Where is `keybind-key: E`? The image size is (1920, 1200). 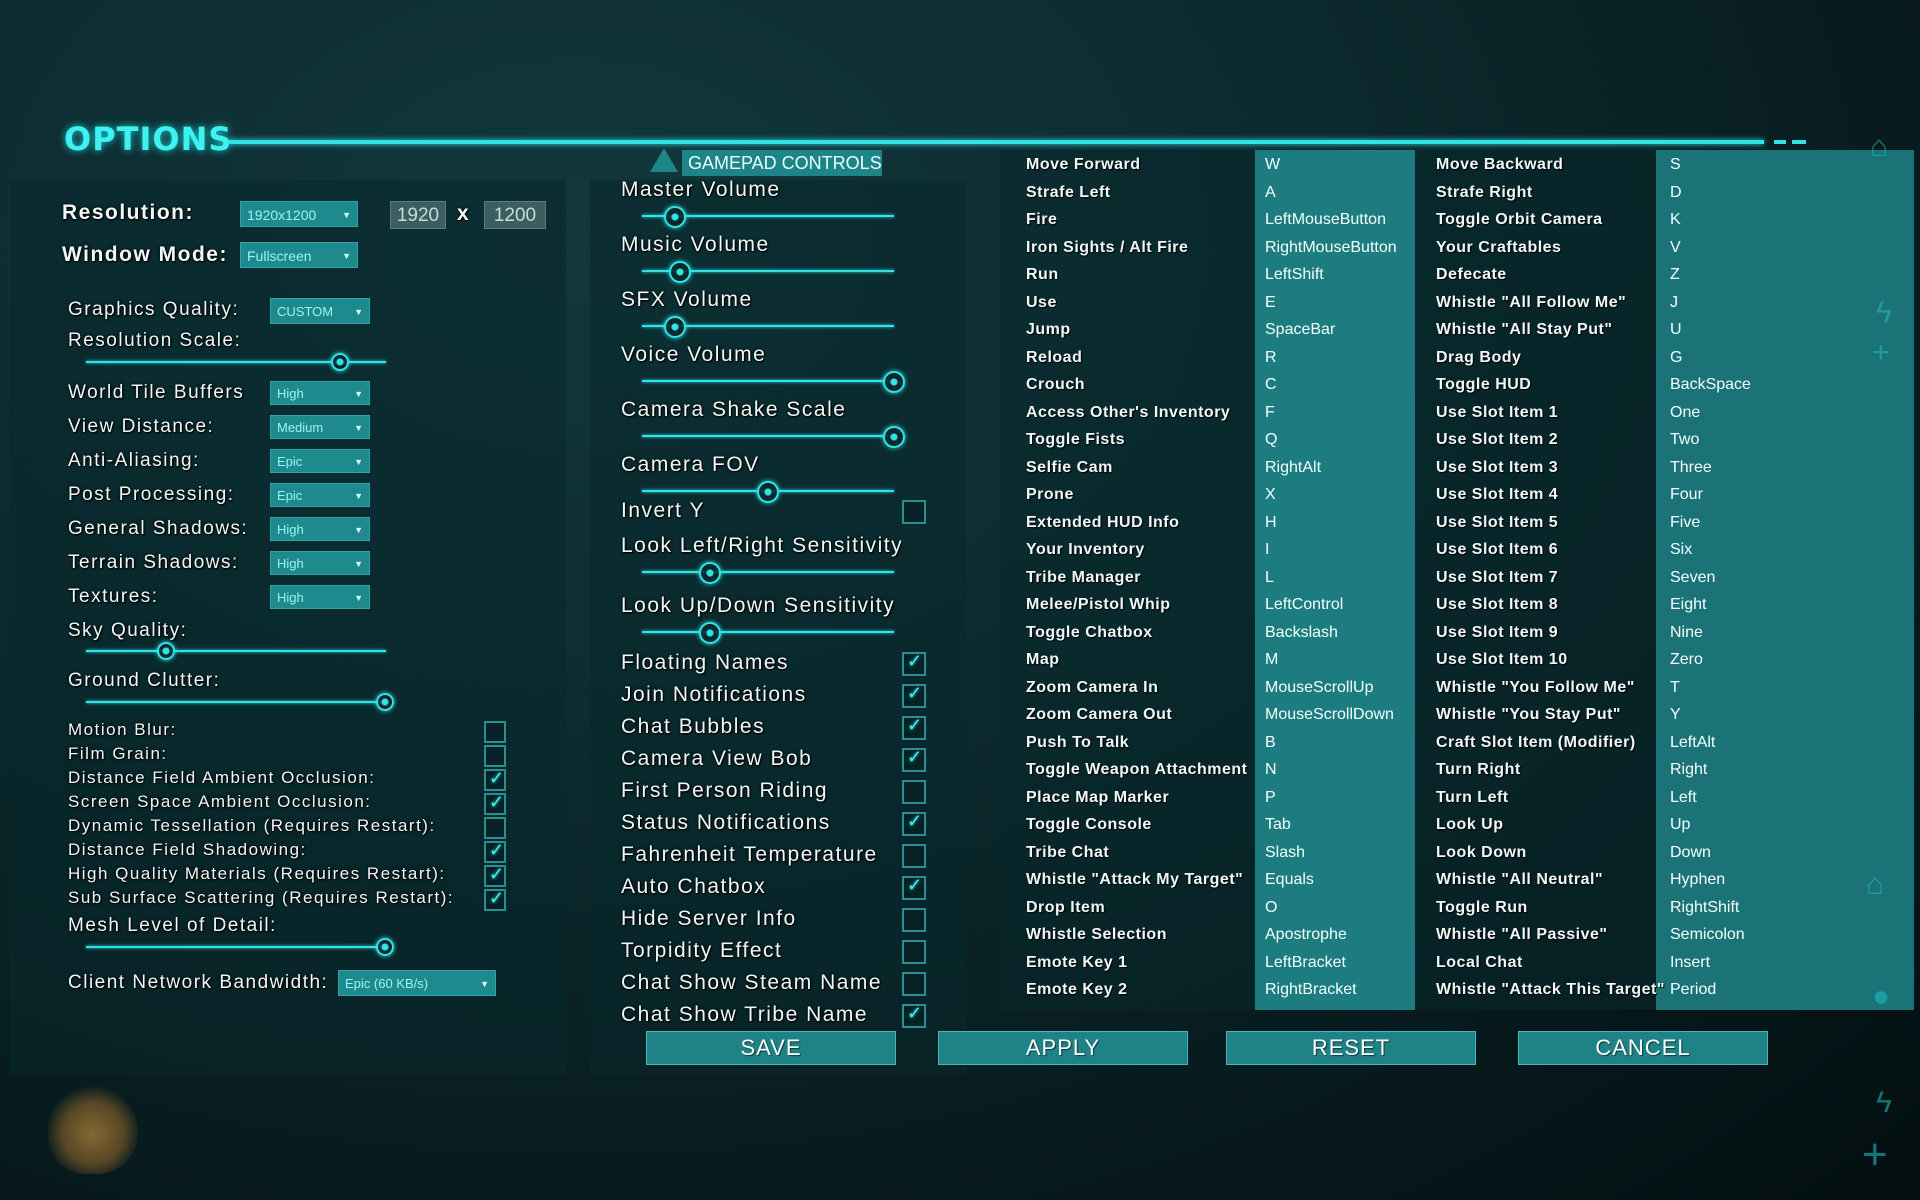 keybind-key: E is located at coordinates (1270, 303).